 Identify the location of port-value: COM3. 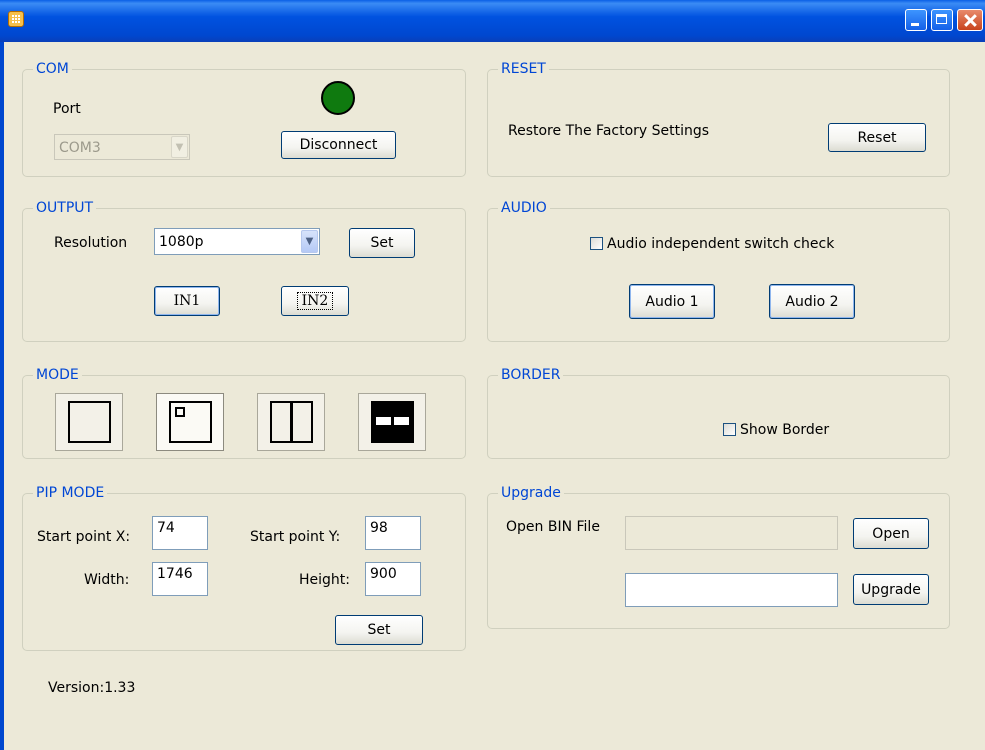
(80, 148).